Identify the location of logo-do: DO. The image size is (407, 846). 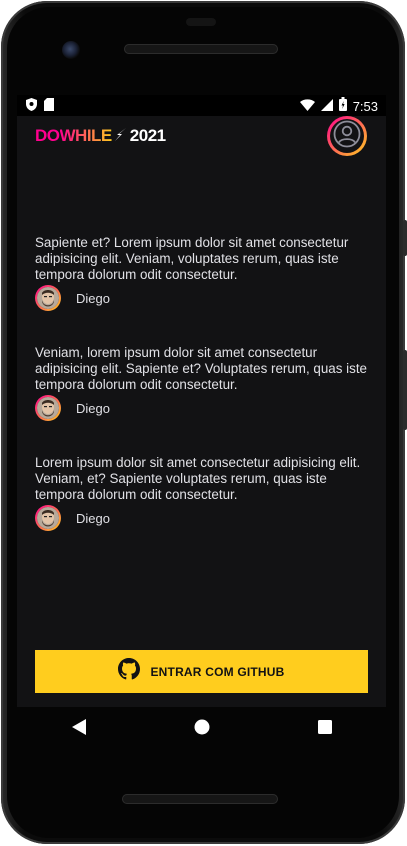
(47, 135).